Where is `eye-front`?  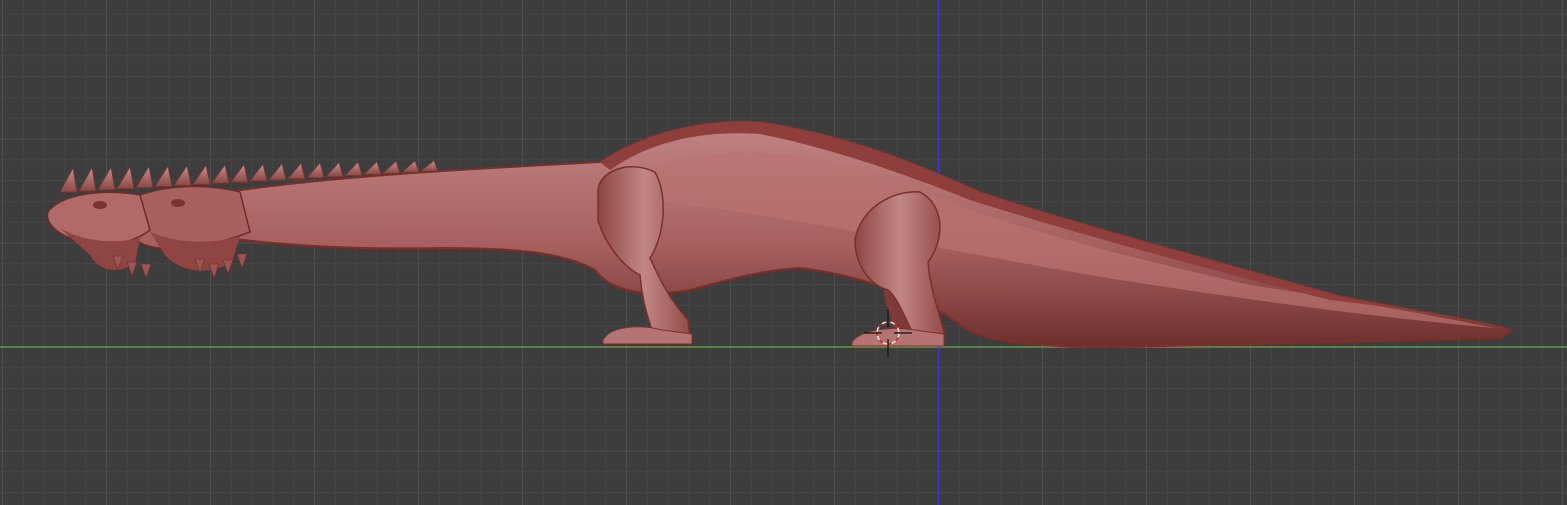
eye-front is located at coordinates (100, 205).